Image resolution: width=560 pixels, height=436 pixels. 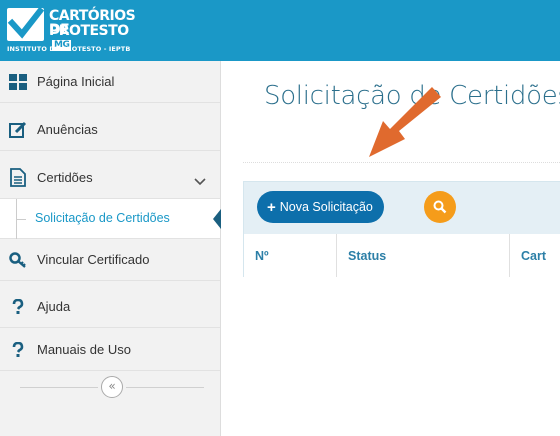 I want to click on table-header: Nº Status Cart, so click(x=402, y=255).